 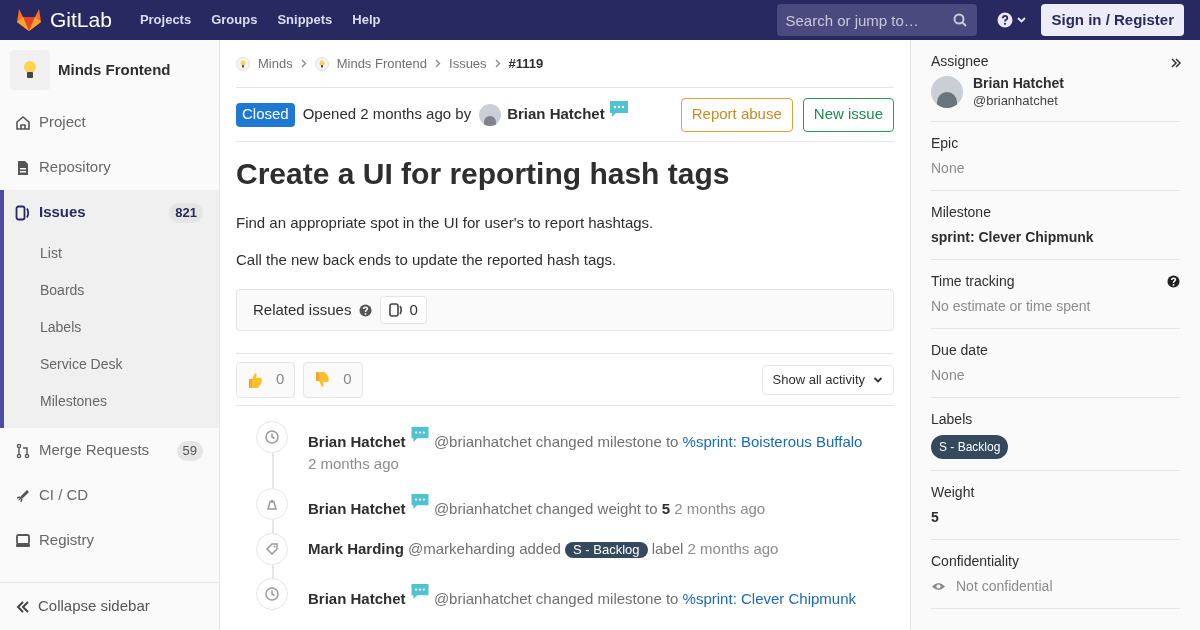 What do you see at coordinates (848, 114) in the screenshot?
I see `new-issue-button: New issue` at bounding box center [848, 114].